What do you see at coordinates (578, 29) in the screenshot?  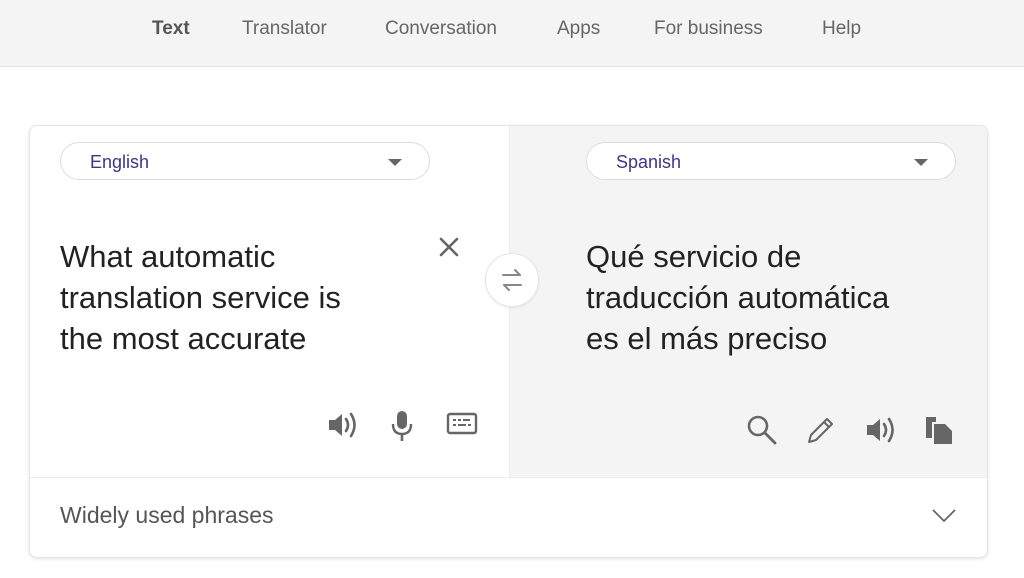 I see `nav-tab-apps: Apps` at bounding box center [578, 29].